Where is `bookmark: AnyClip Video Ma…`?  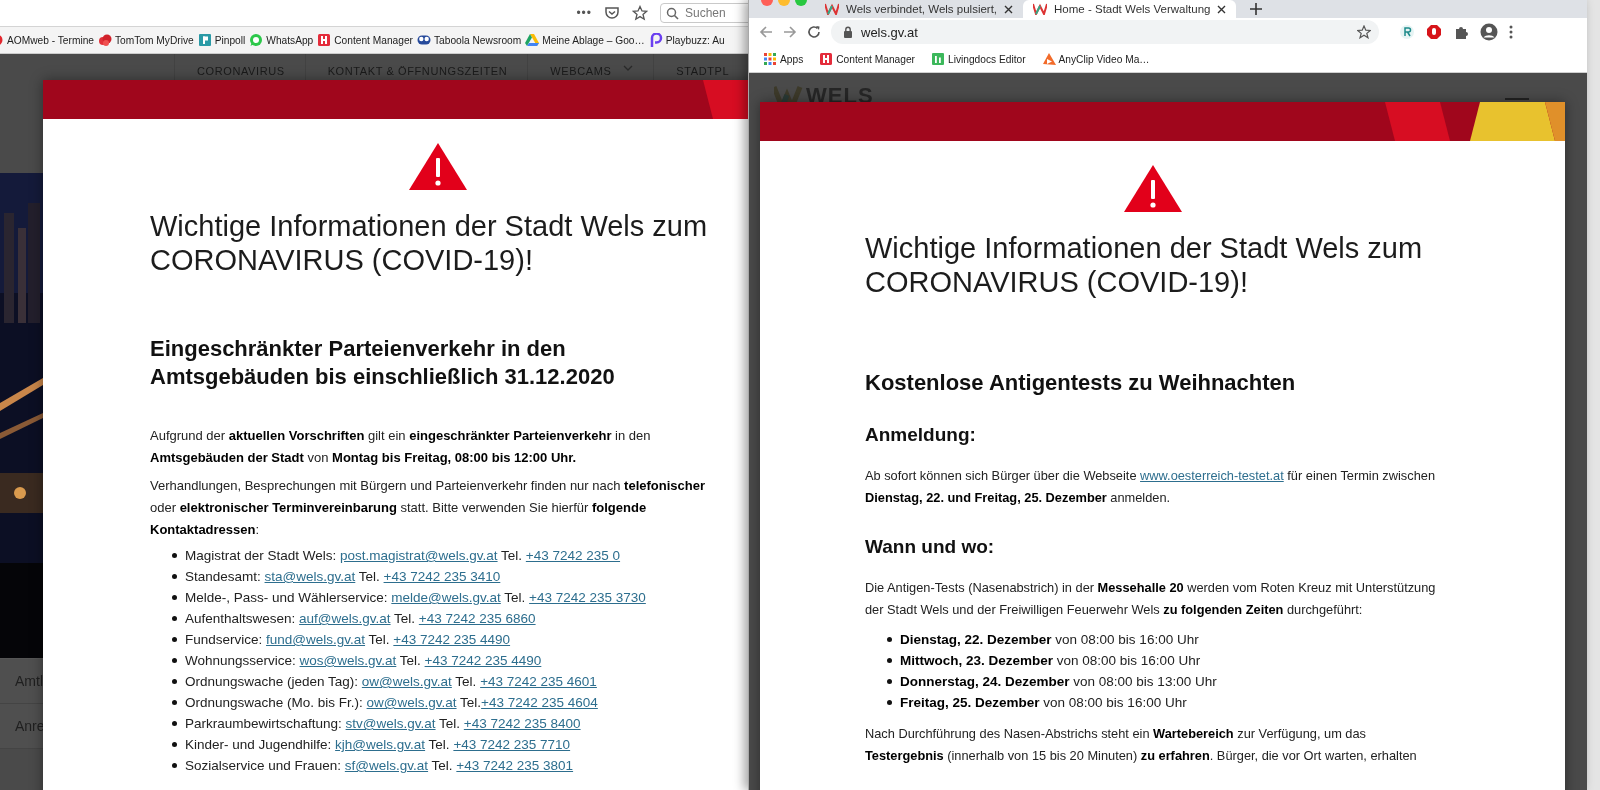 bookmark: AnyClip Video Ma… is located at coordinates (1095, 59).